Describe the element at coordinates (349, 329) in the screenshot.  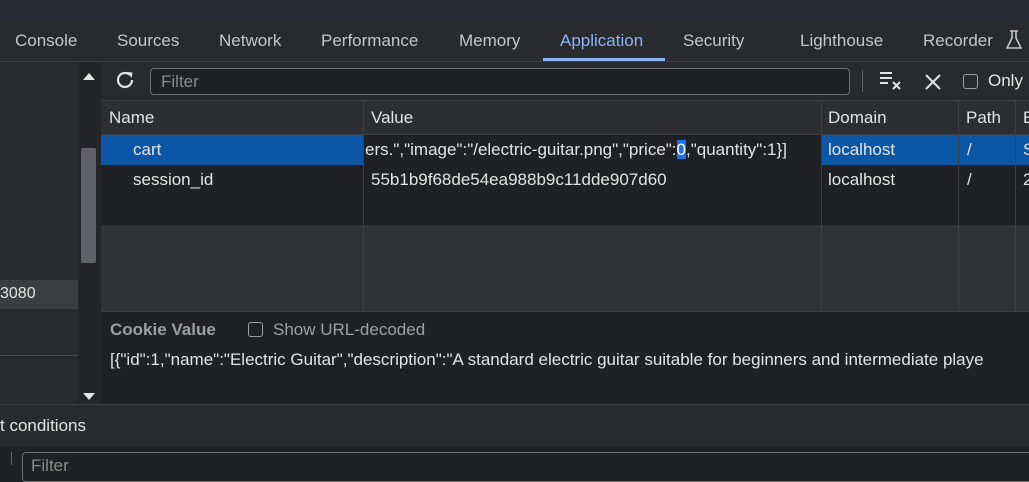
I see `show-url-decoded-label: Show URL-decoded` at that location.